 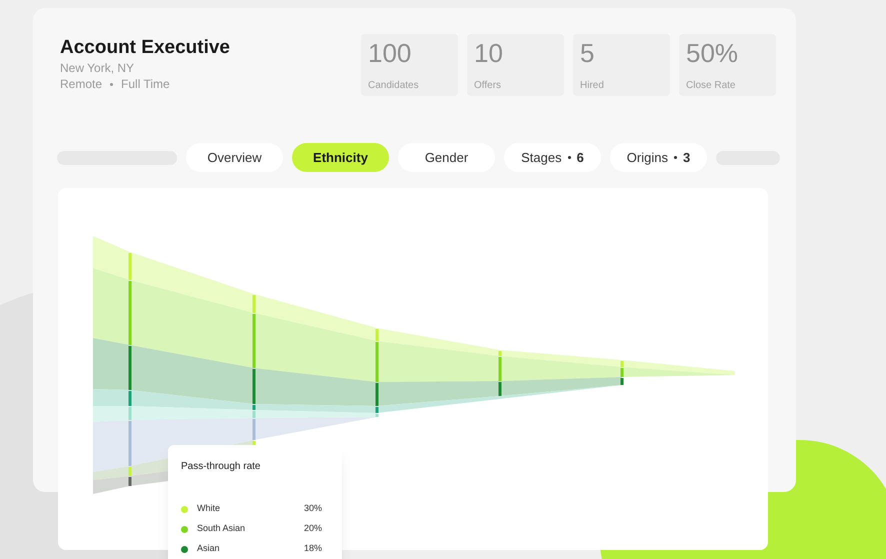 What do you see at coordinates (209, 509) in the screenshot?
I see `legend-label: White` at bounding box center [209, 509].